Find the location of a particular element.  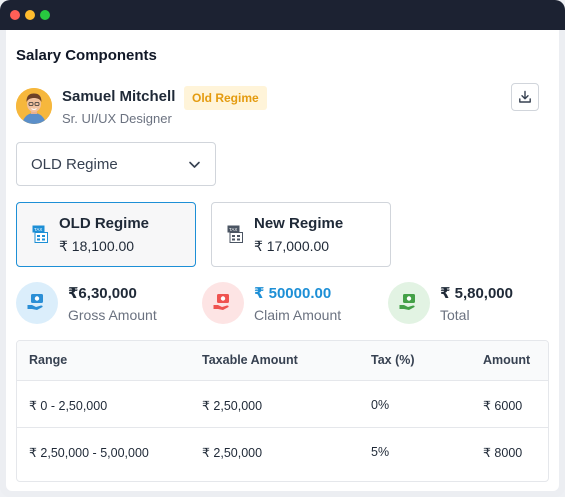

cell-range: ₹ 2,50,000 - 5,00,000 is located at coordinates (89, 453).